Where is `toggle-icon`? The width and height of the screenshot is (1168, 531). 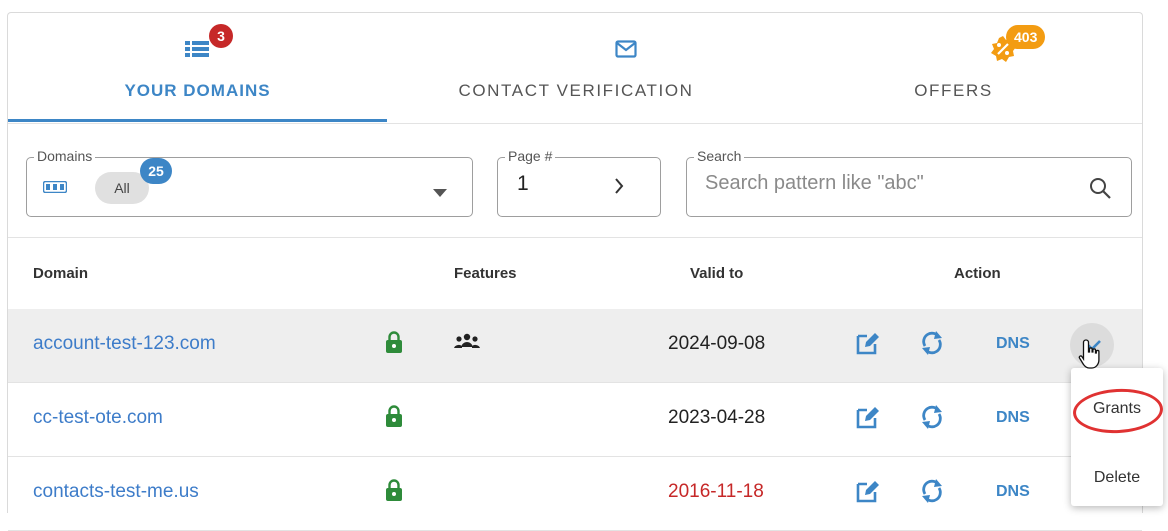
toggle-icon is located at coordinates (55, 189).